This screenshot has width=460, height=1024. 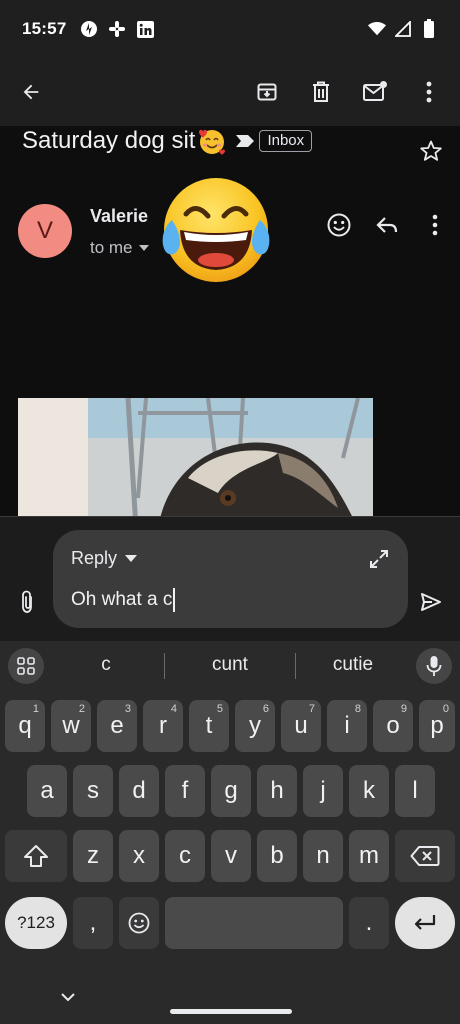 I want to click on key-u: u7, so click(x=301, y=726).